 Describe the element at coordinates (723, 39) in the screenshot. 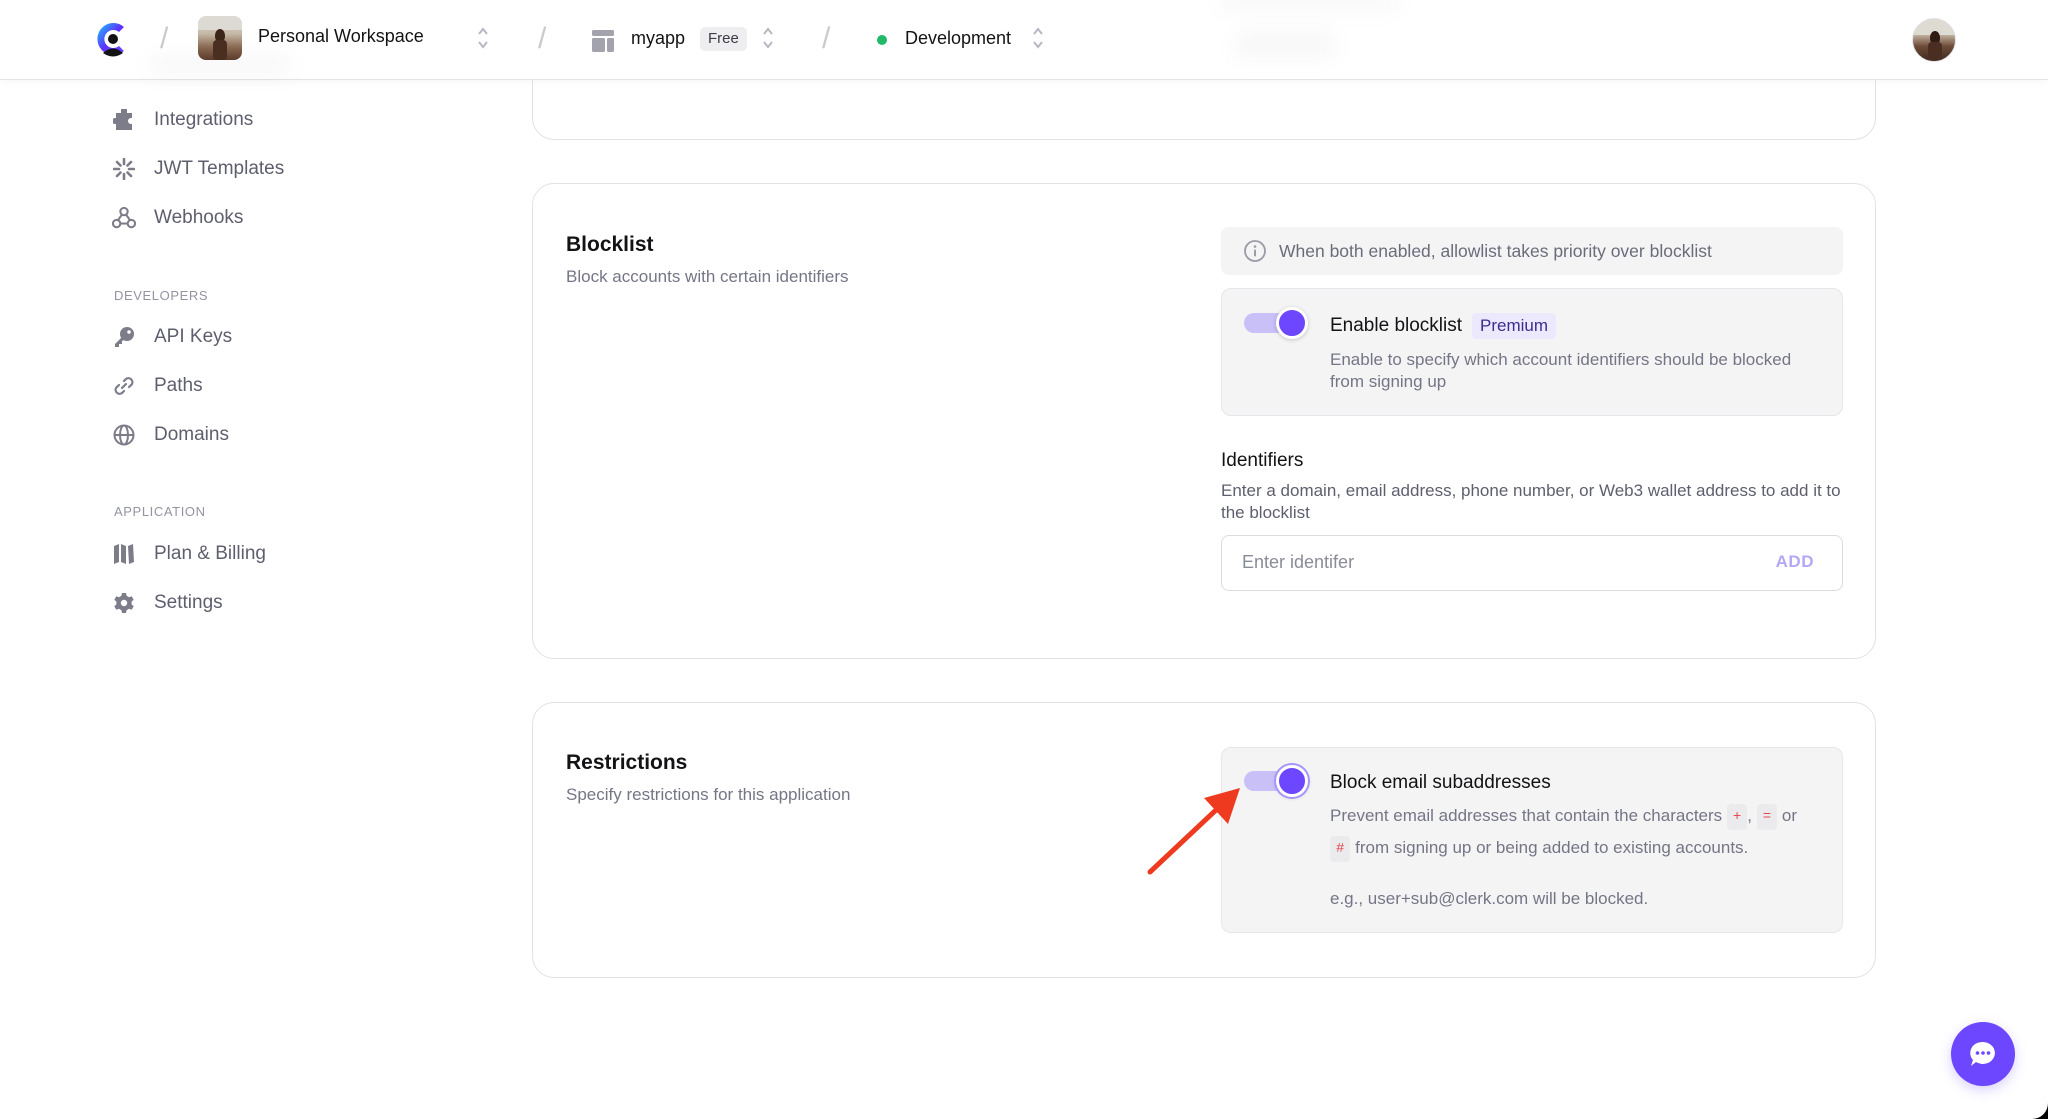

I see `plan-badge: Free` at that location.